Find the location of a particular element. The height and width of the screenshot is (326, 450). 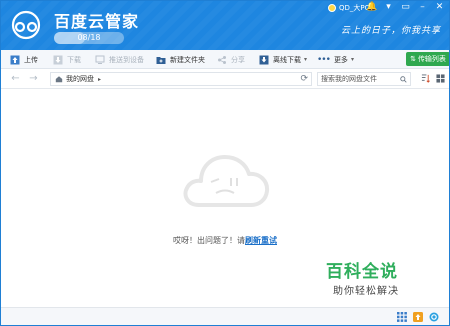

storage-quota-bar: 08/18 is located at coordinates (89, 38).